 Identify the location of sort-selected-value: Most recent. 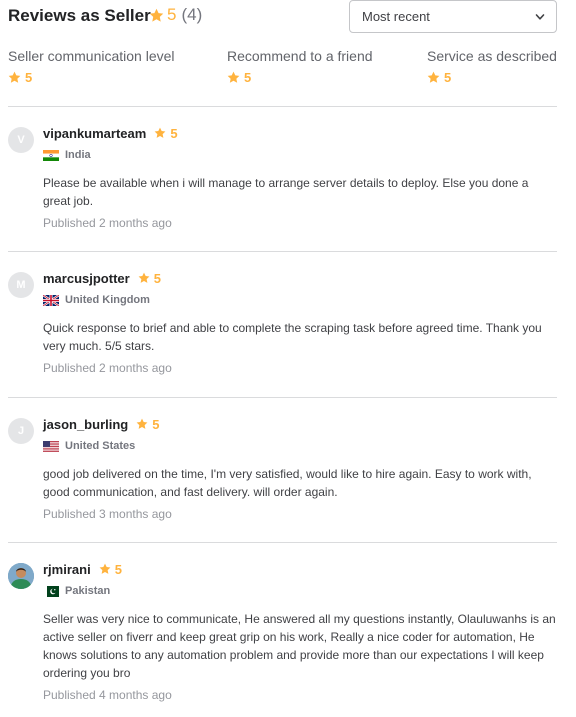
(396, 16).